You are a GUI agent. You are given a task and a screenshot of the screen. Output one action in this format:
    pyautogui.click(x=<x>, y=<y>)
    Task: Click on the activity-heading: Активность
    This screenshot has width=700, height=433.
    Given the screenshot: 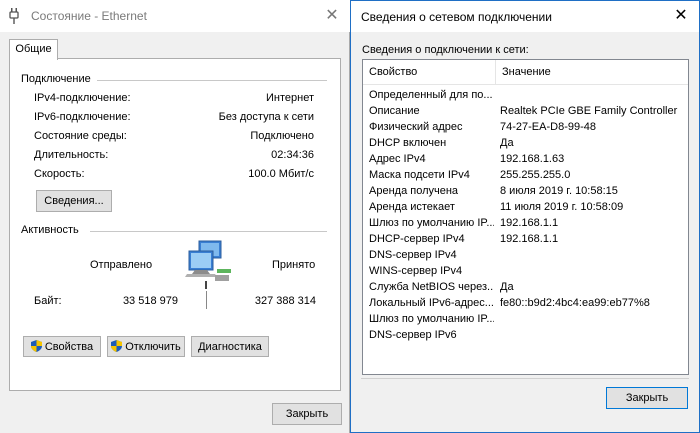 What is the action you would take?
    pyautogui.click(x=50, y=230)
    